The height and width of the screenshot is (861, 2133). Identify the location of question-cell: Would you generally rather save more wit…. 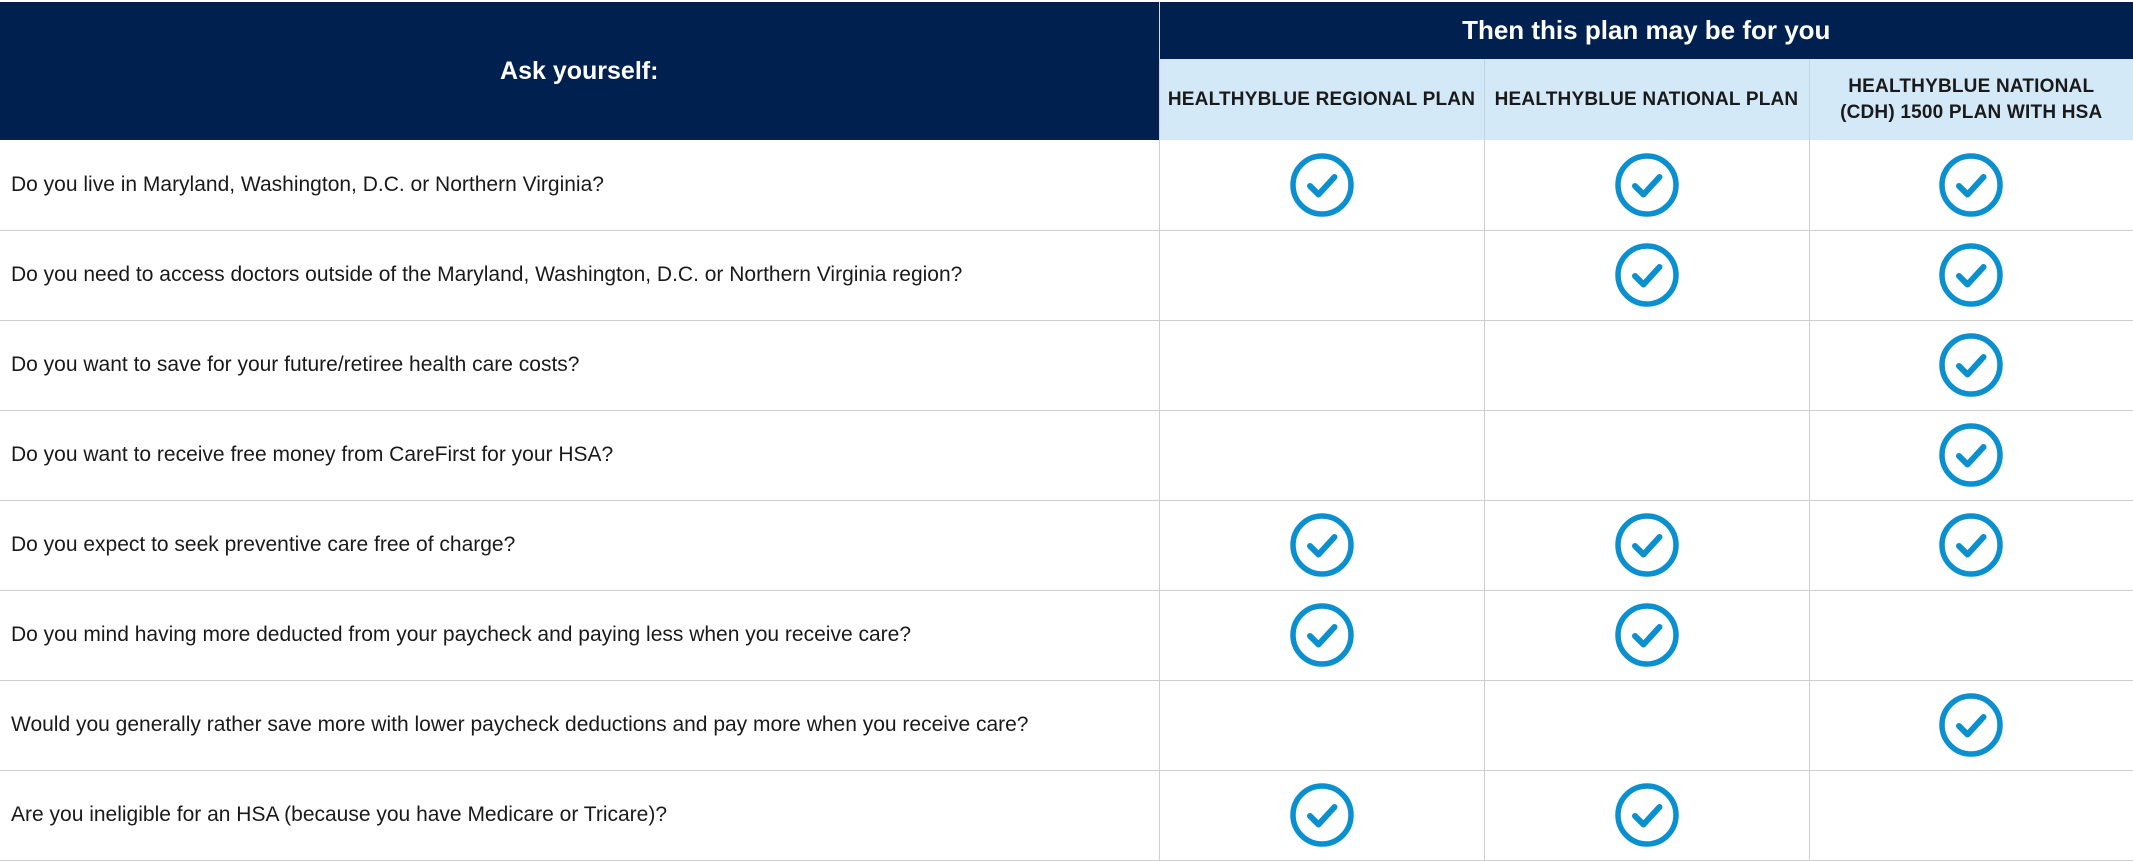
(580, 725).